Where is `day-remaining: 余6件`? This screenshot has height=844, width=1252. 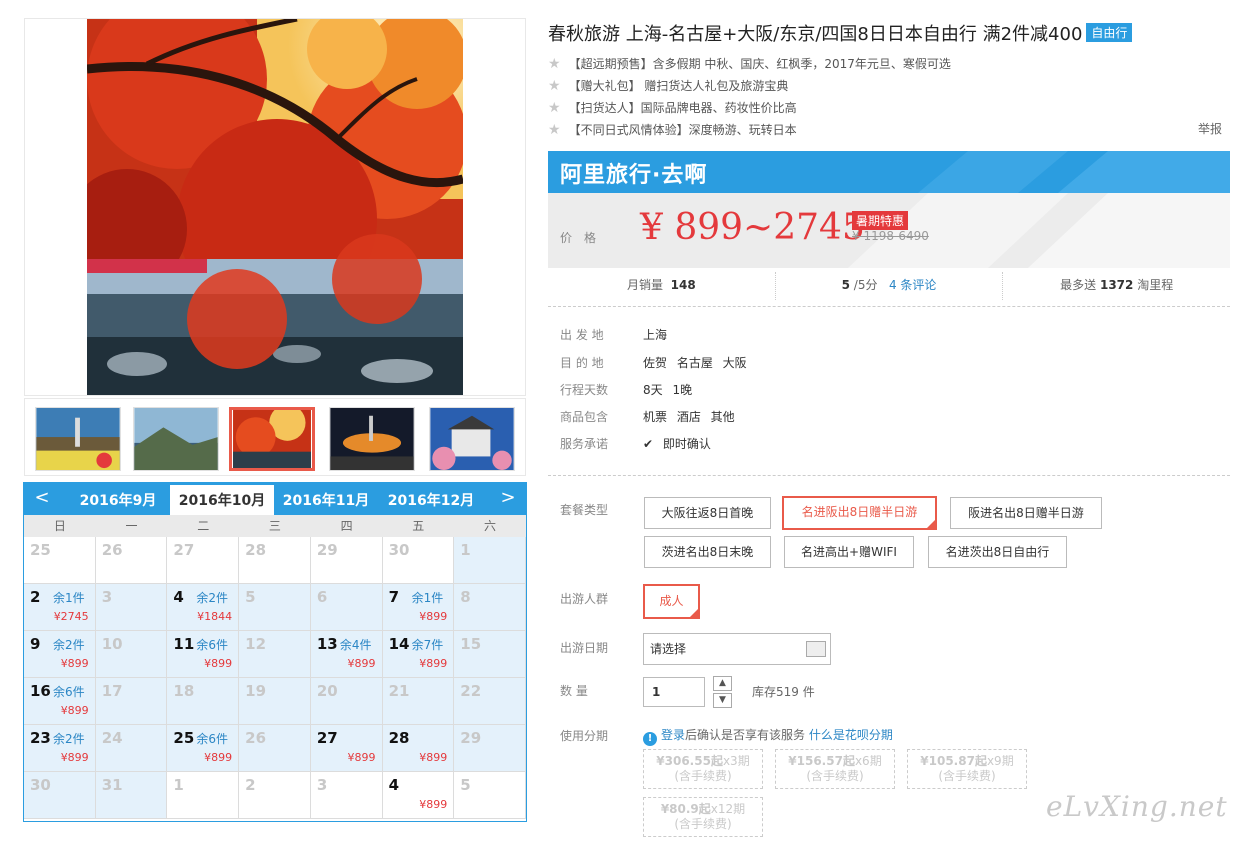 day-remaining: 余6件 is located at coordinates (69, 692).